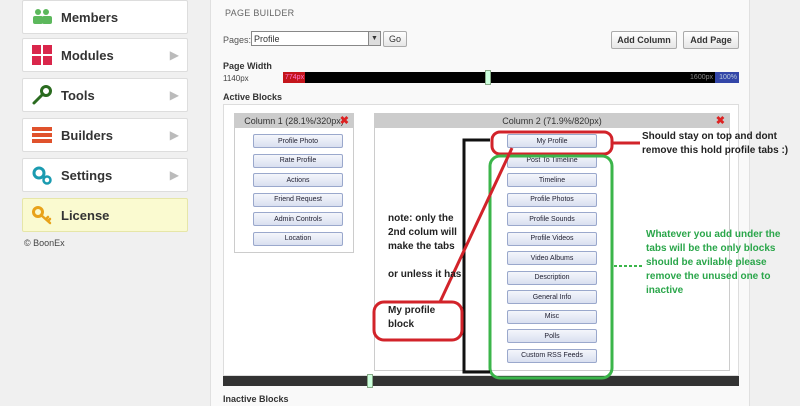 The height and width of the screenshot is (406, 800). What do you see at coordinates (236, 78) in the screenshot?
I see `page-width-value: 1140px` at bounding box center [236, 78].